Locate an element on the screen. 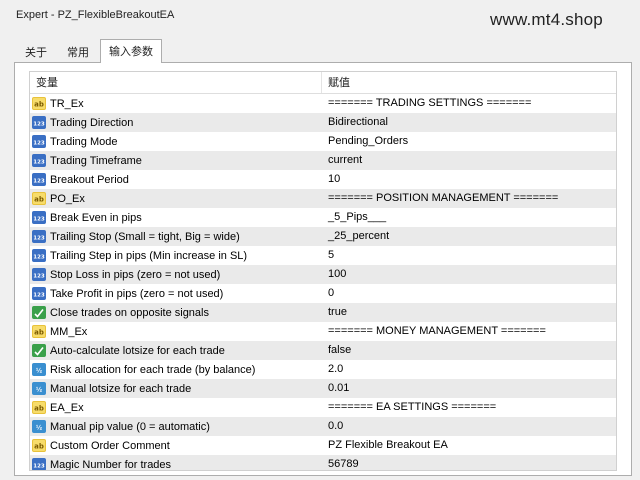 This screenshot has height=480, width=640. variable-name: Manual pip value (0 = automatic) is located at coordinates (130, 426).